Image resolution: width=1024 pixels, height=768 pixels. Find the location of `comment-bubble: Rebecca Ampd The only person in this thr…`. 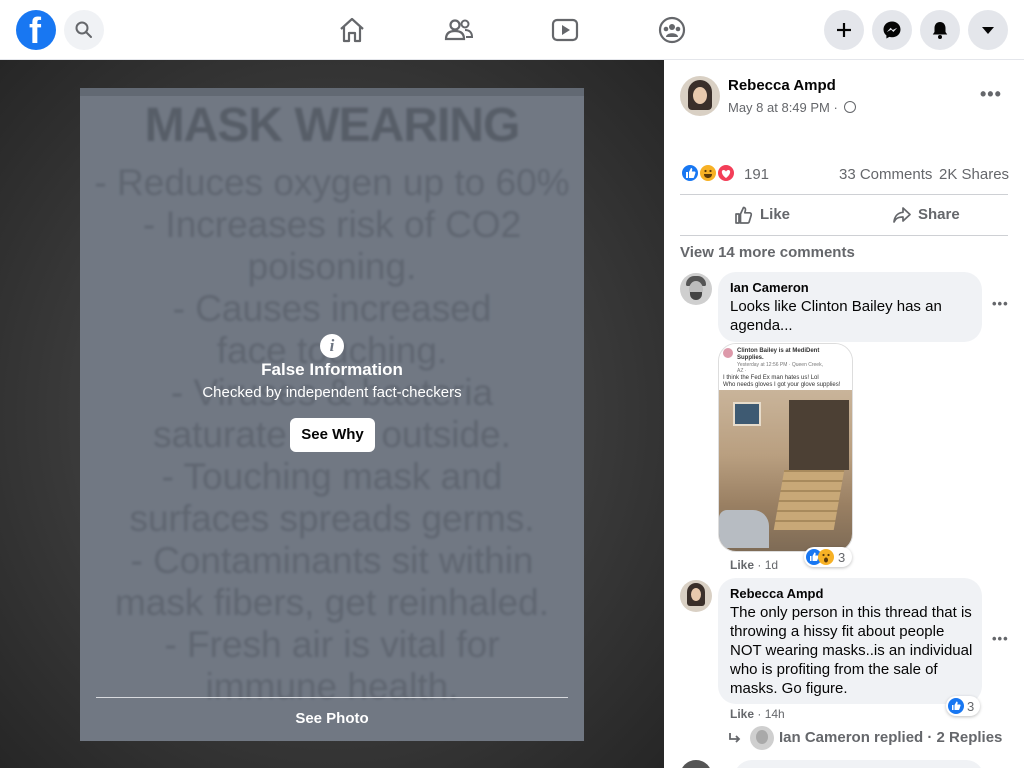

comment-bubble: Rebecca Ampd The only person in this thr… is located at coordinates (850, 641).